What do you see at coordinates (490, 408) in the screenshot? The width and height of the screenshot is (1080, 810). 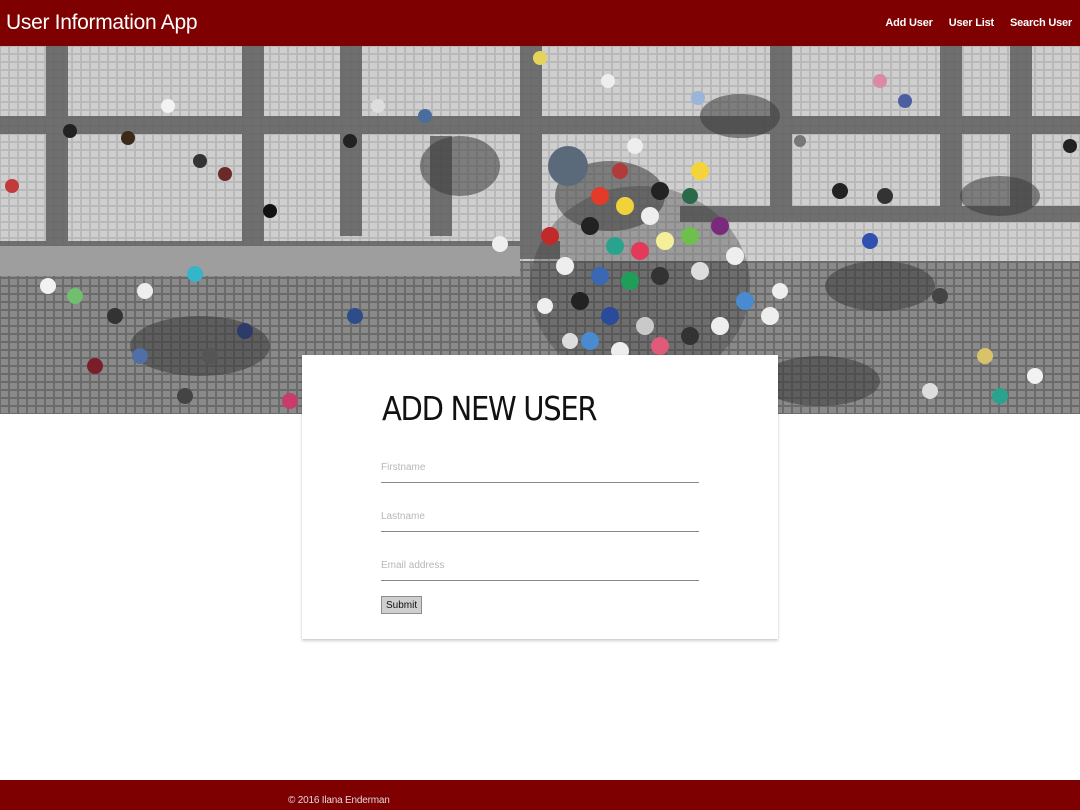 I see `form-title: ADD NEW USER` at bounding box center [490, 408].